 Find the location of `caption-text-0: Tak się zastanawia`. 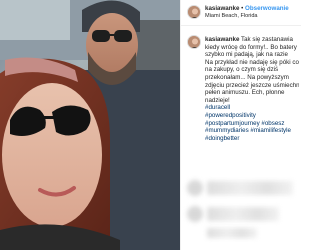

caption-text-0: Tak się zastanawia is located at coordinates (266, 39).